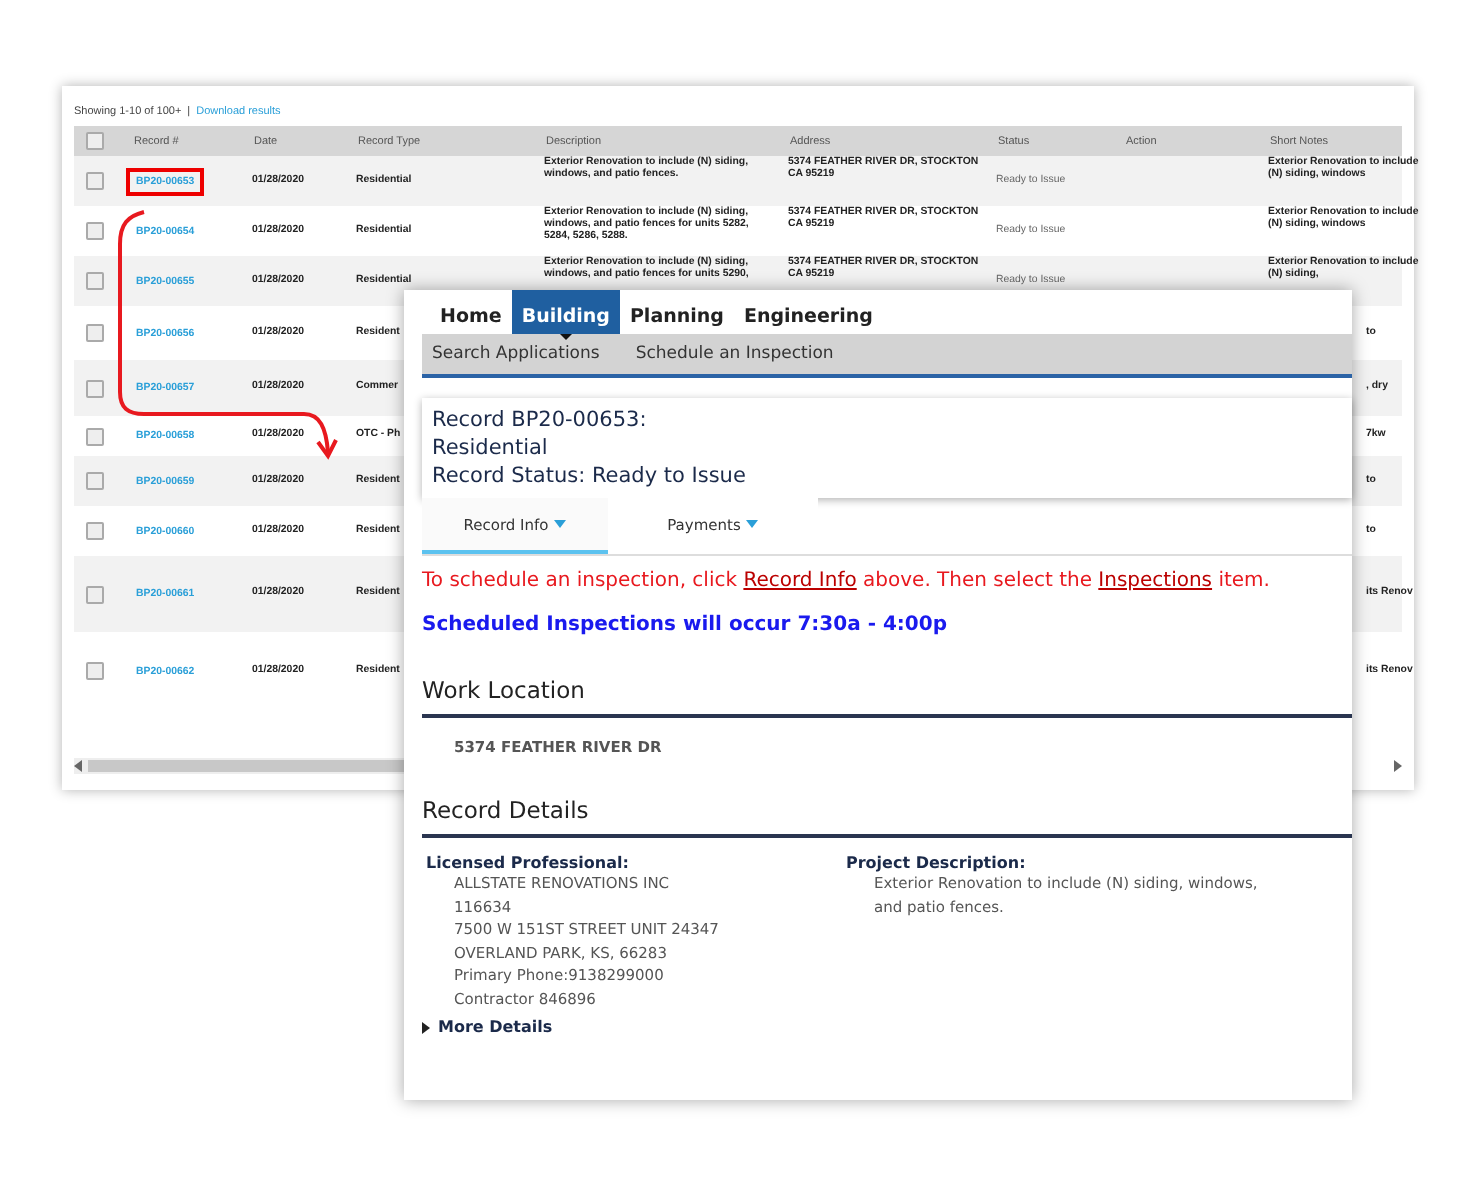  I want to click on record-header-line: Residential, so click(491, 448).